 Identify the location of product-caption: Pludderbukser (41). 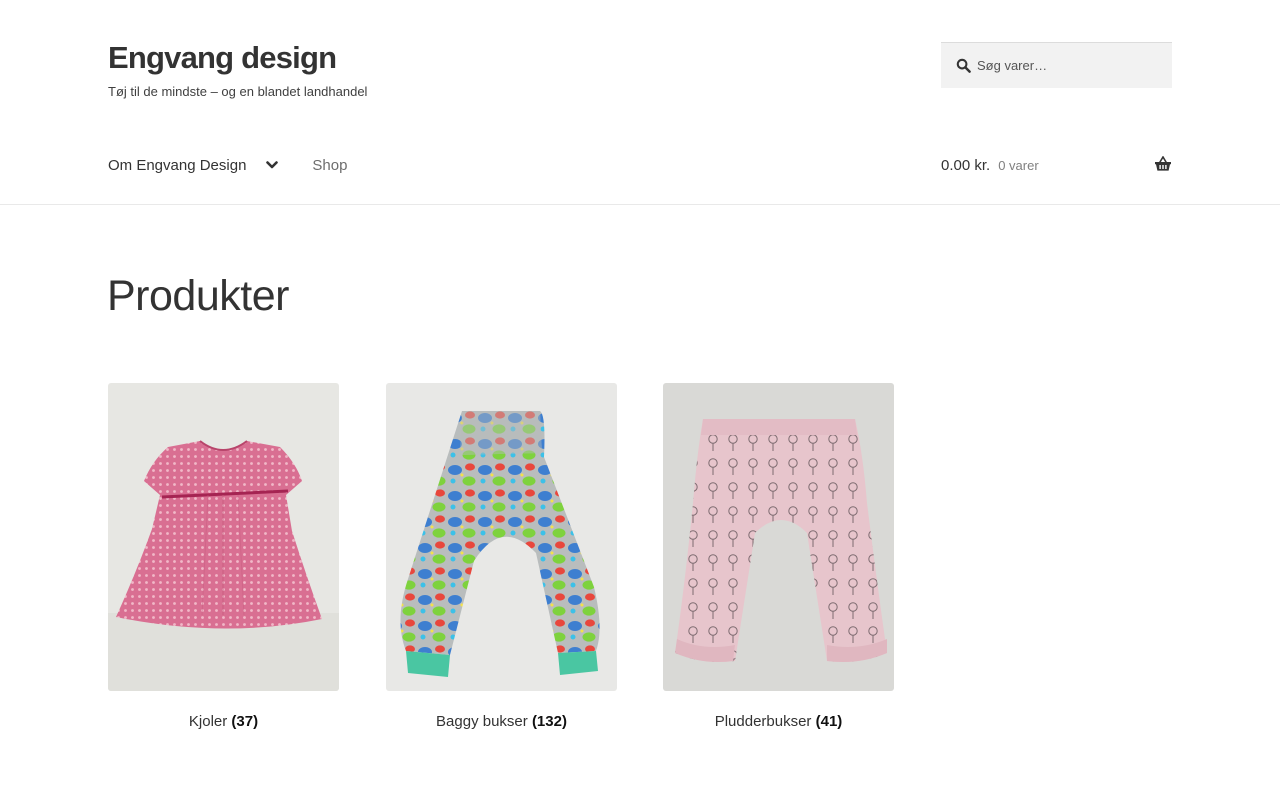
(778, 721).